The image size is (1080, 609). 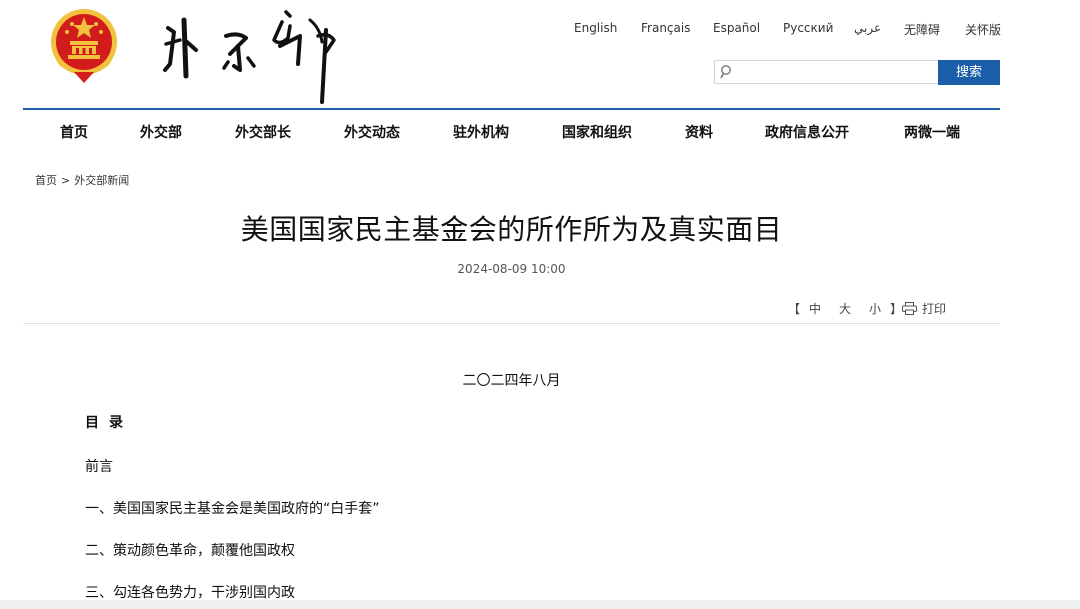 I want to click on page-margin-right, so click(x=1040, y=304).